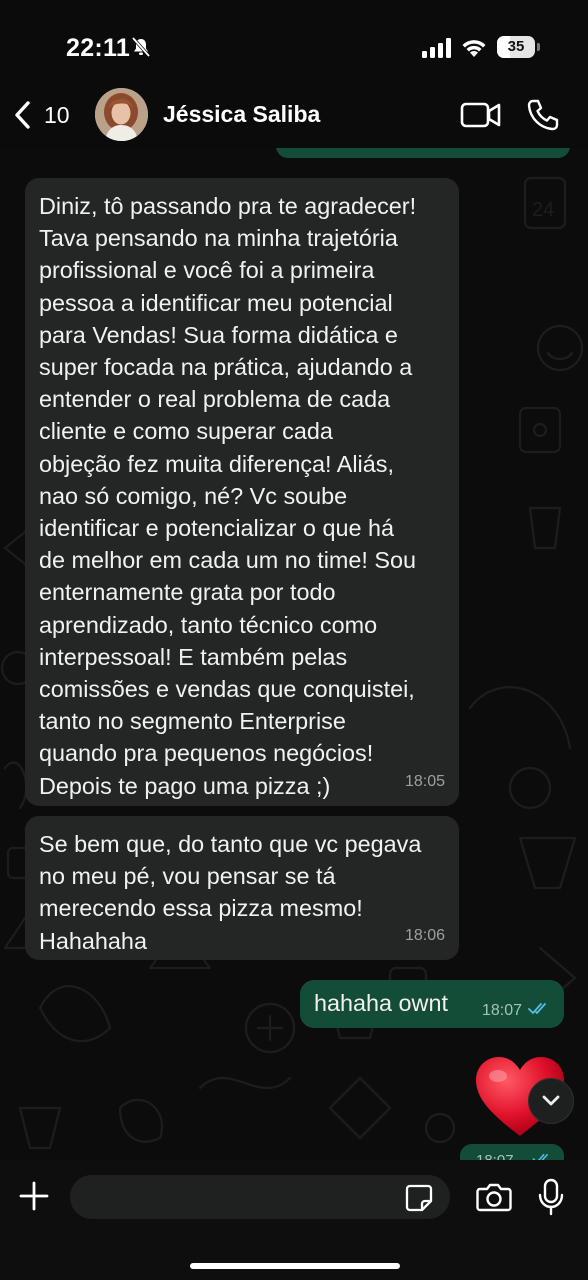 This screenshot has width=588, height=1280. I want to click on battery-icon: 35, so click(516, 47).